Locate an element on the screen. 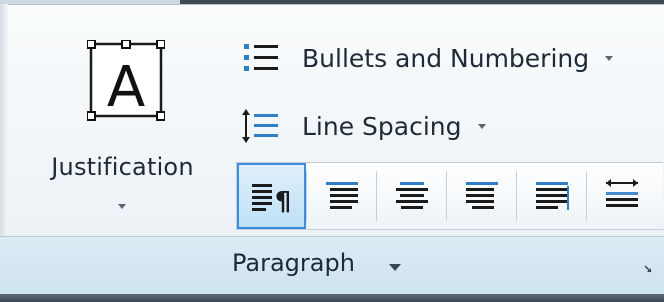  justify-button is located at coordinates (551, 196).